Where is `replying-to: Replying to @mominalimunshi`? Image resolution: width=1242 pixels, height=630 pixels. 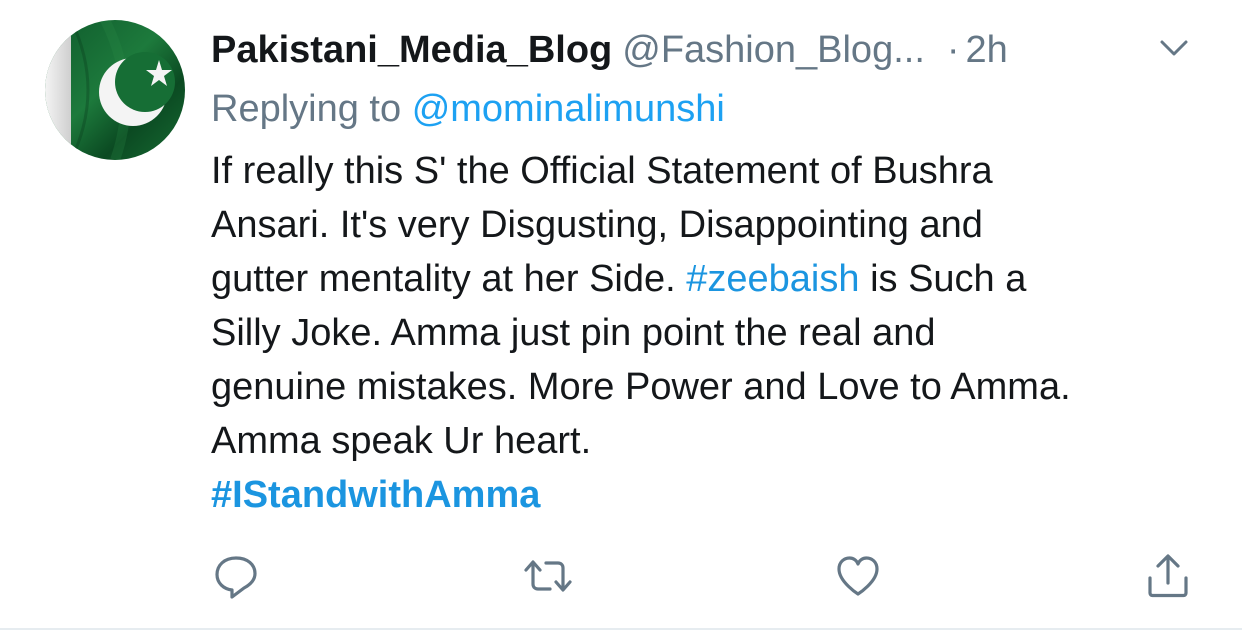
replying-to: Replying to @mominalimunshi is located at coordinates (468, 109).